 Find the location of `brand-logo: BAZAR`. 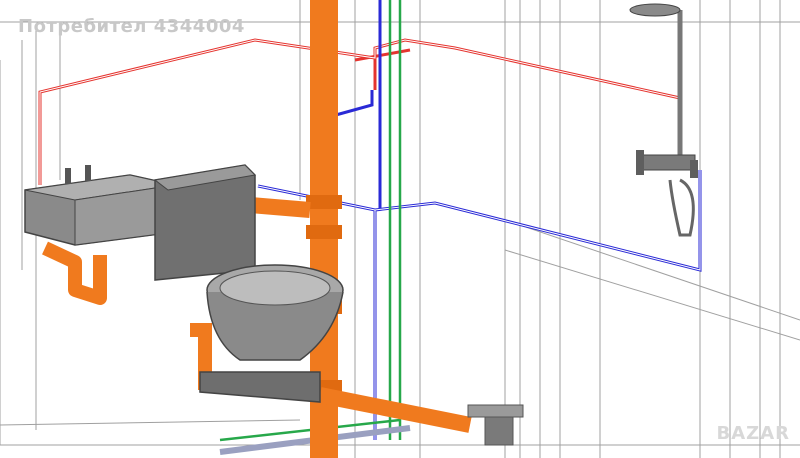

brand-logo: BAZAR is located at coordinates (753, 433).